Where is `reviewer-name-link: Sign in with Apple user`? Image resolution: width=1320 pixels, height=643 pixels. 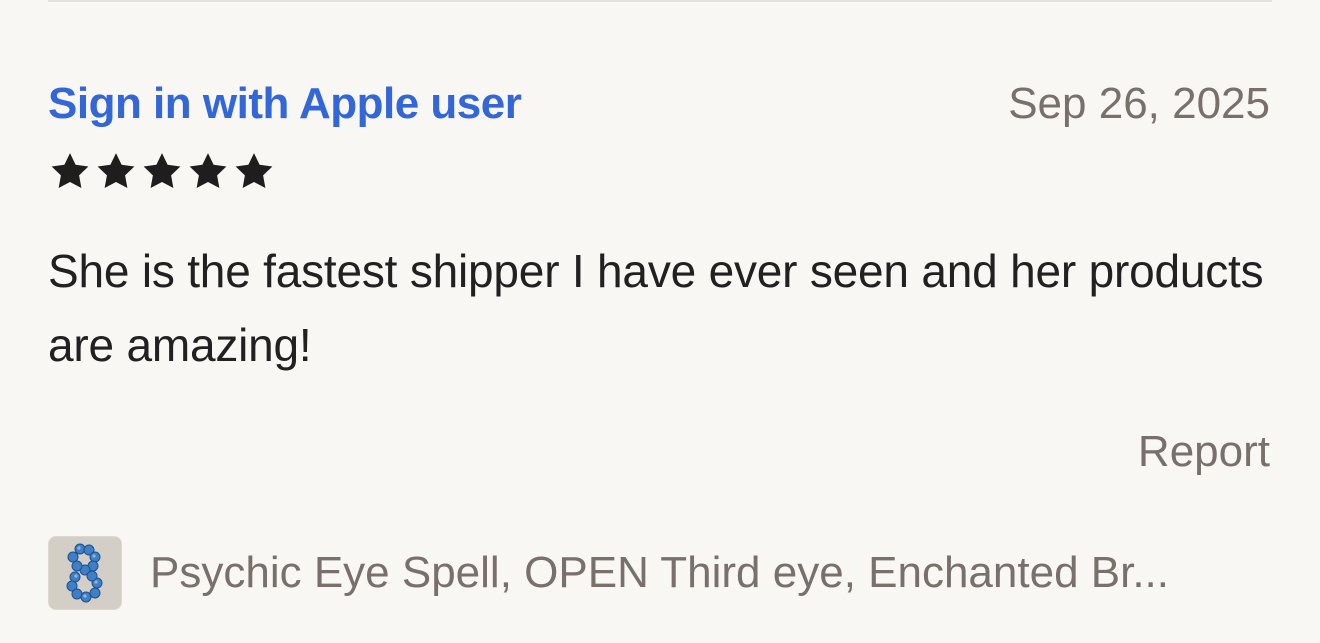 reviewer-name-link: Sign in with Apple user is located at coordinates (285, 104).